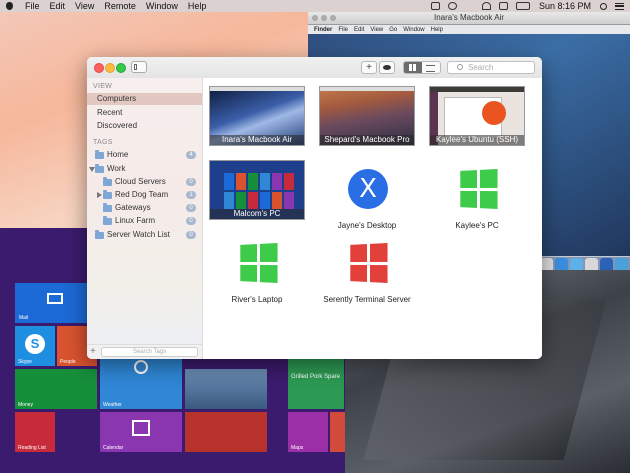 The width and height of the screenshot is (630, 473). Describe the element at coordinates (257, 140) in the screenshot. I see `computer-label: Inara's Macbook Air` at that location.